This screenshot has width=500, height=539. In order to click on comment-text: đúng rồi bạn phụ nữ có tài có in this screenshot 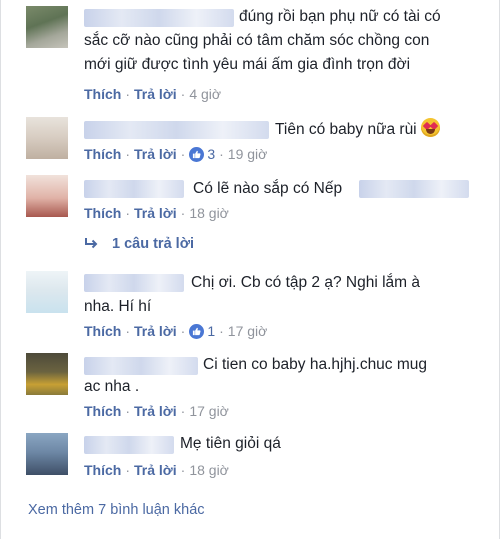, I will do `click(340, 16)`.